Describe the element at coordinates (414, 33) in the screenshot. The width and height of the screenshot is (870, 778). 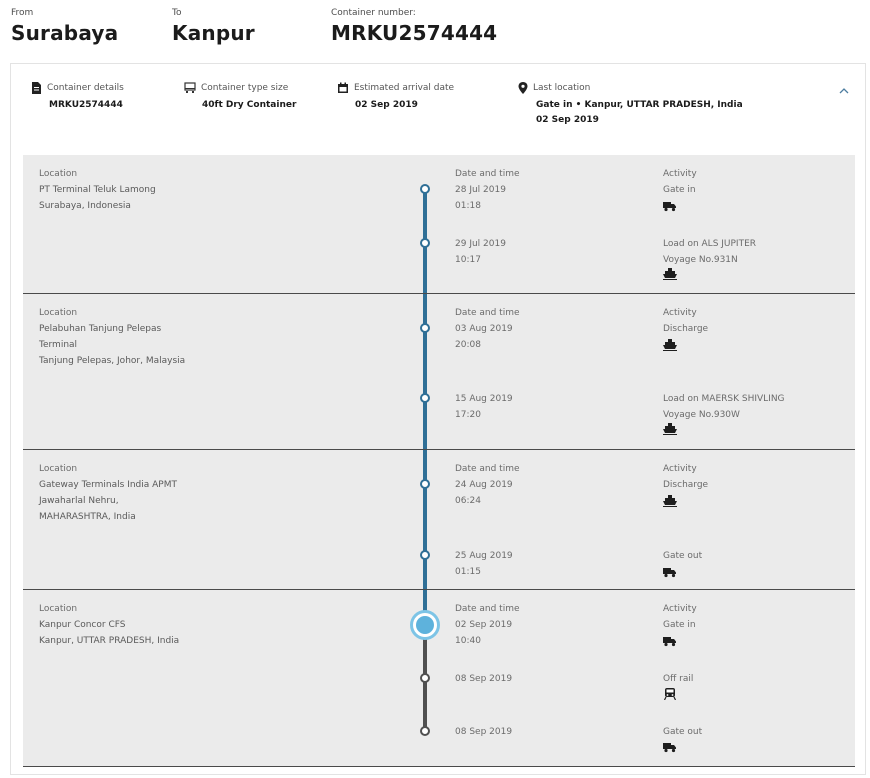
I see `container-number-value: MRKU2574444` at that location.